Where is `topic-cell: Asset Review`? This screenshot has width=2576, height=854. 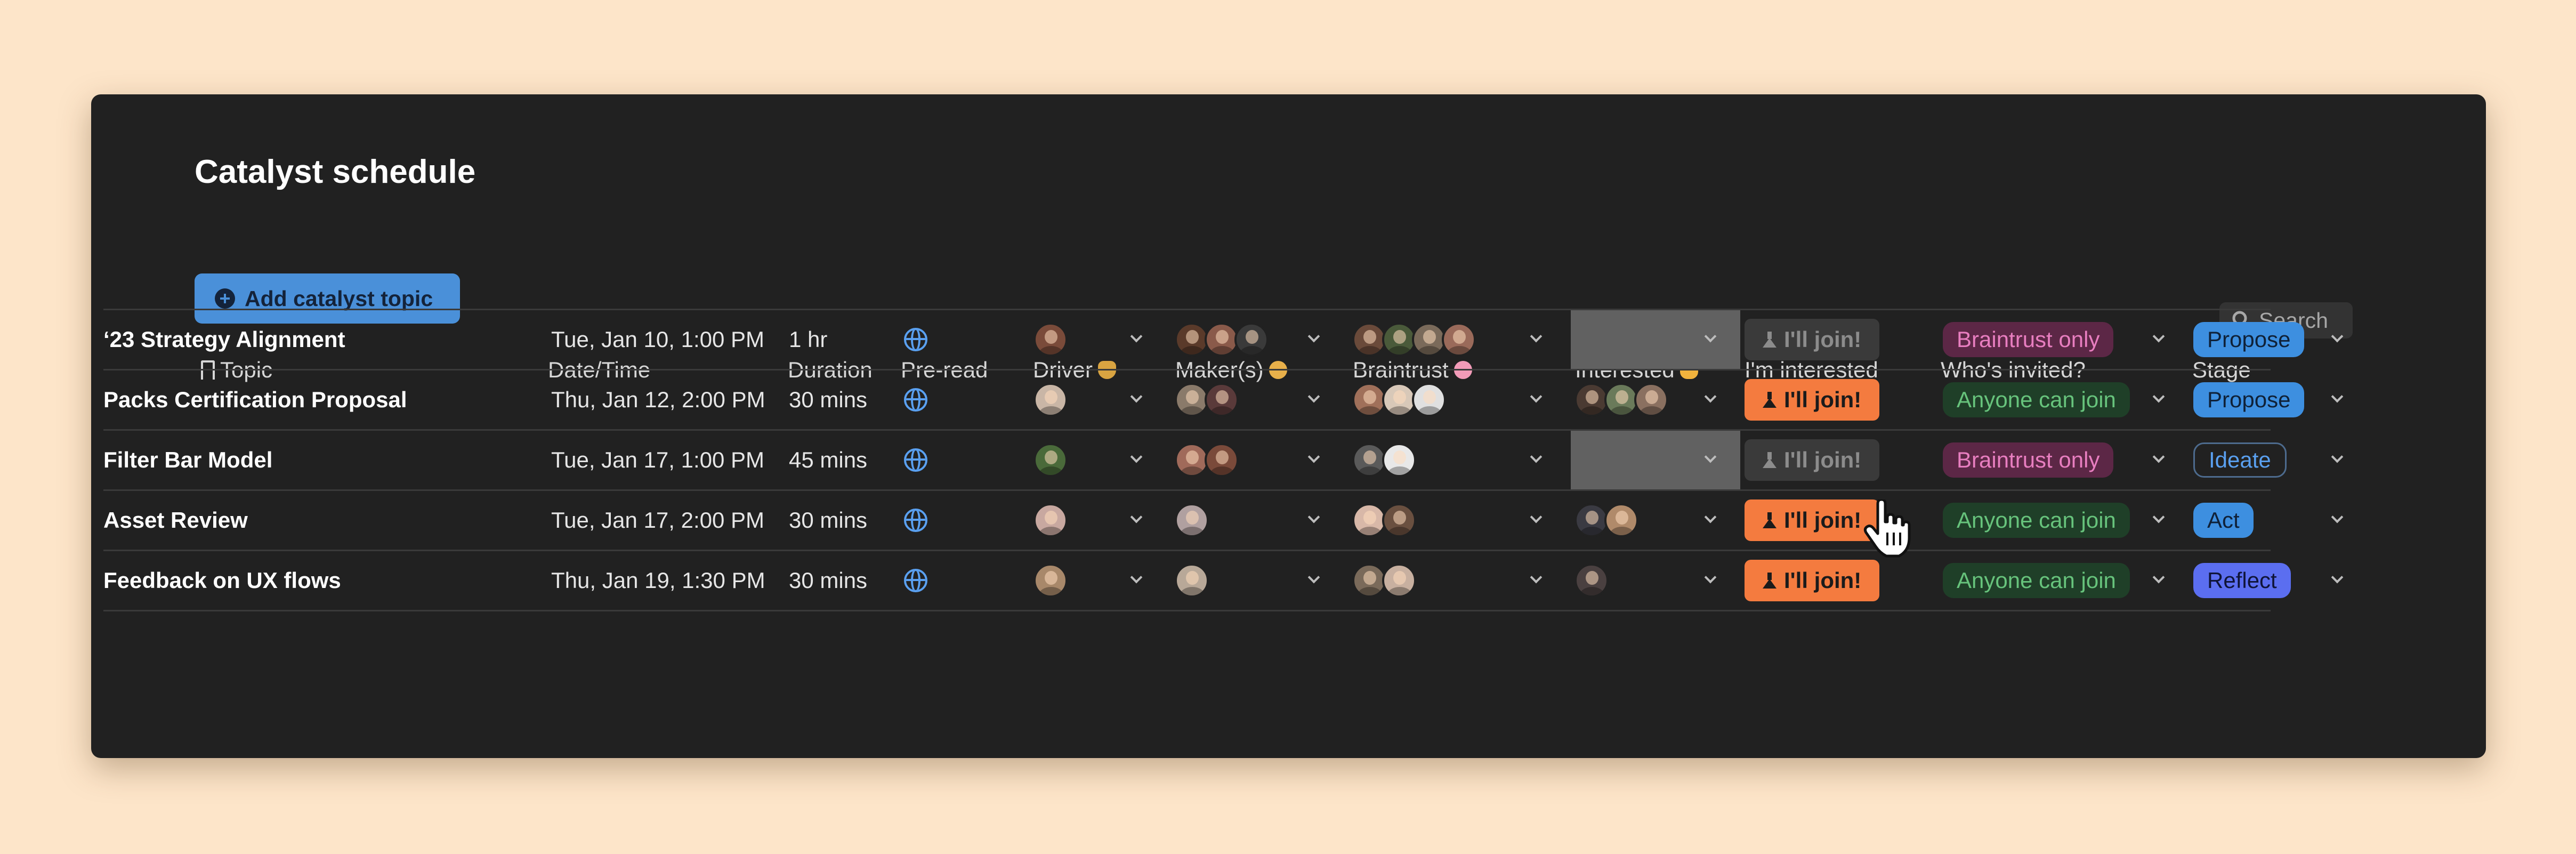 topic-cell: Asset Review is located at coordinates (176, 520).